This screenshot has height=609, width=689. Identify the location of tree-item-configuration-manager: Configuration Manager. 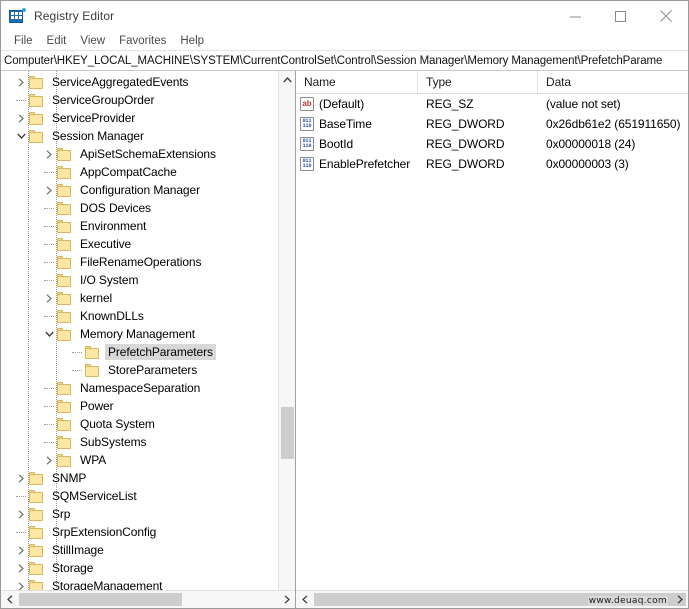
(148, 190).